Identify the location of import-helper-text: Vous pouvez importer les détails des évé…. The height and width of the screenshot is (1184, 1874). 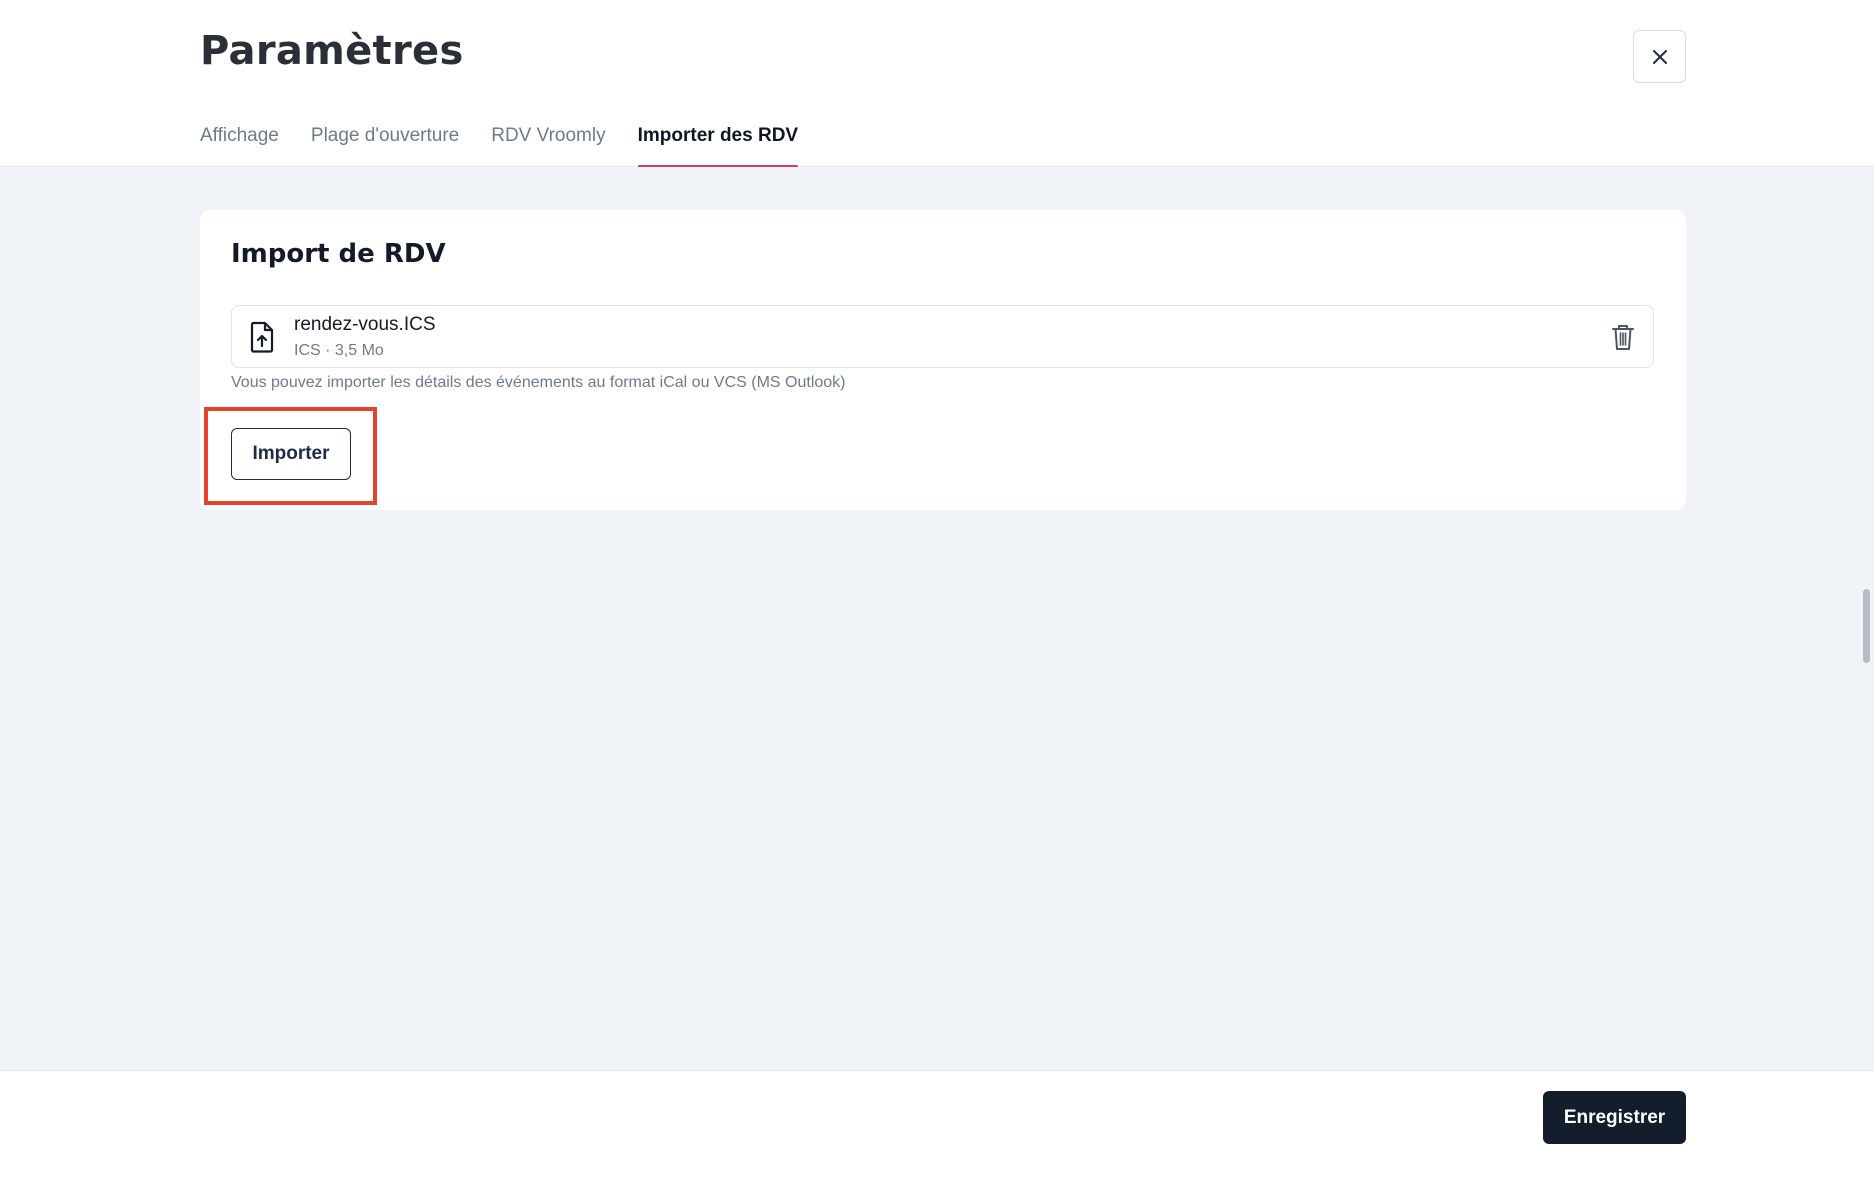
(538, 382).